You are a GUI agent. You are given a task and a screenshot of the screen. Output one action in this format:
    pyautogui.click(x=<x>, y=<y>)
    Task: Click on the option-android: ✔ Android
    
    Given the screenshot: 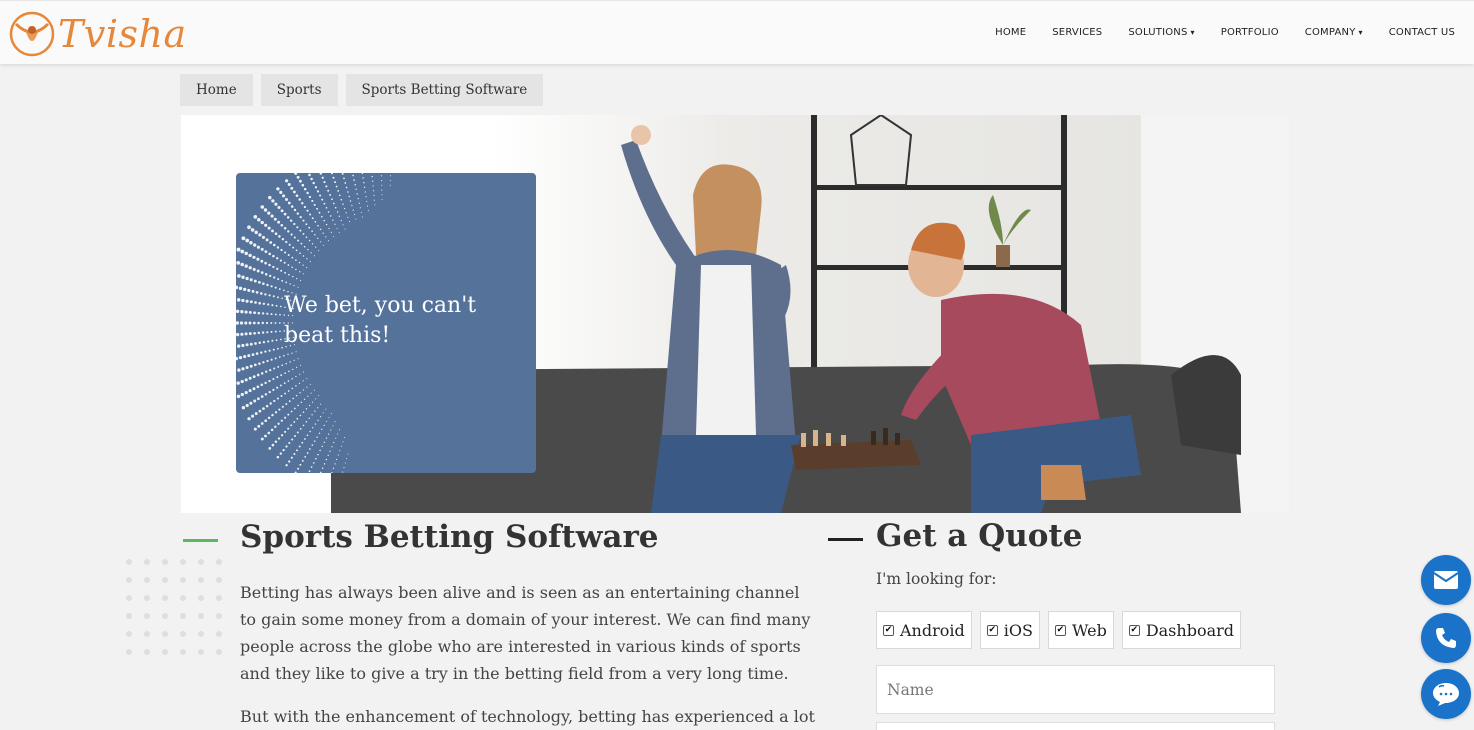 What is the action you would take?
    pyautogui.click(x=924, y=630)
    